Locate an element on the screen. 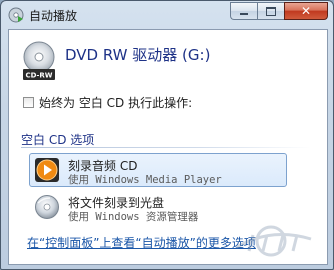 Image resolution: width=334 pixels, height=270 pixels. close-button: ✕ is located at coordinates (306, 11).